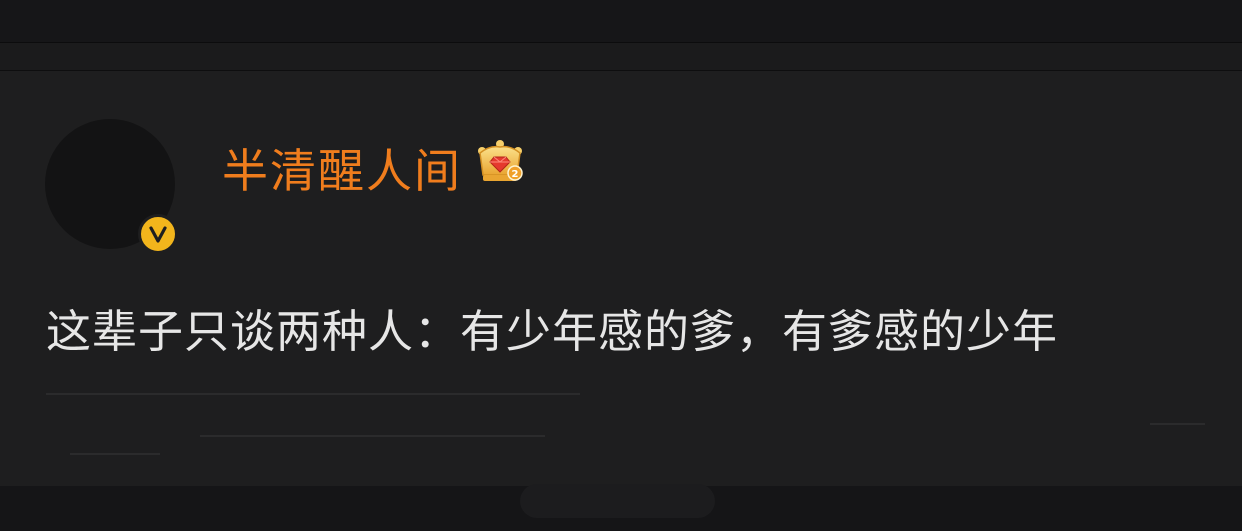 Image resolution: width=1242 pixels, height=531 pixels. Describe the element at coordinates (500, 160) in the screenshot. I see `vip-crown-icon: 2` at that location.